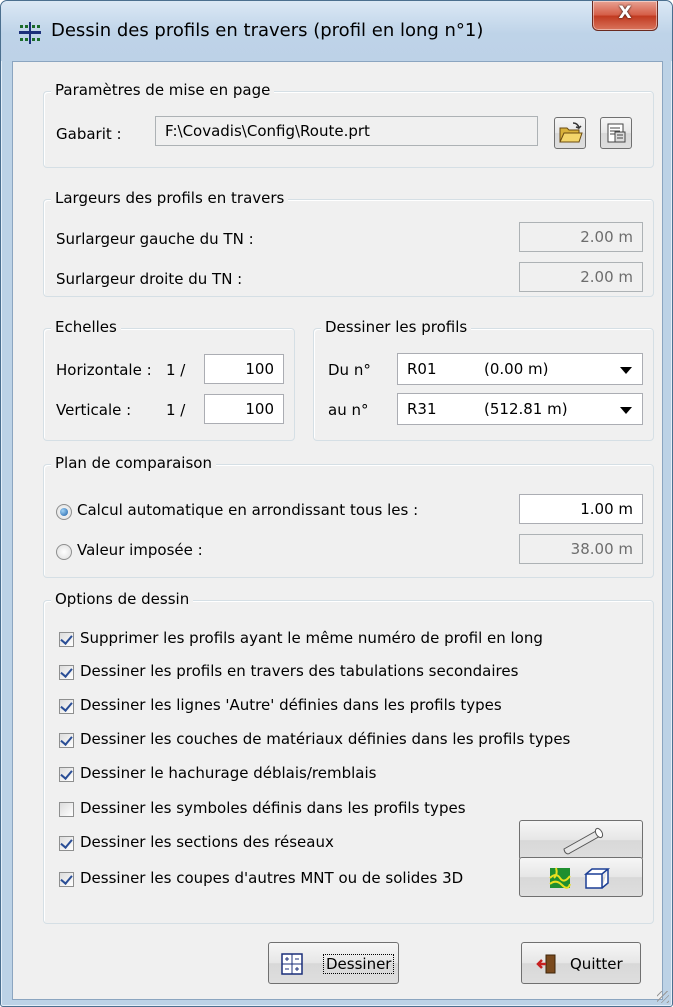 The image size is (673, 1007). What do you see at coordinates (66, 879) in the screenshot?
I see `option-checkbox-other-mnt` at bounding box center [66, 879].